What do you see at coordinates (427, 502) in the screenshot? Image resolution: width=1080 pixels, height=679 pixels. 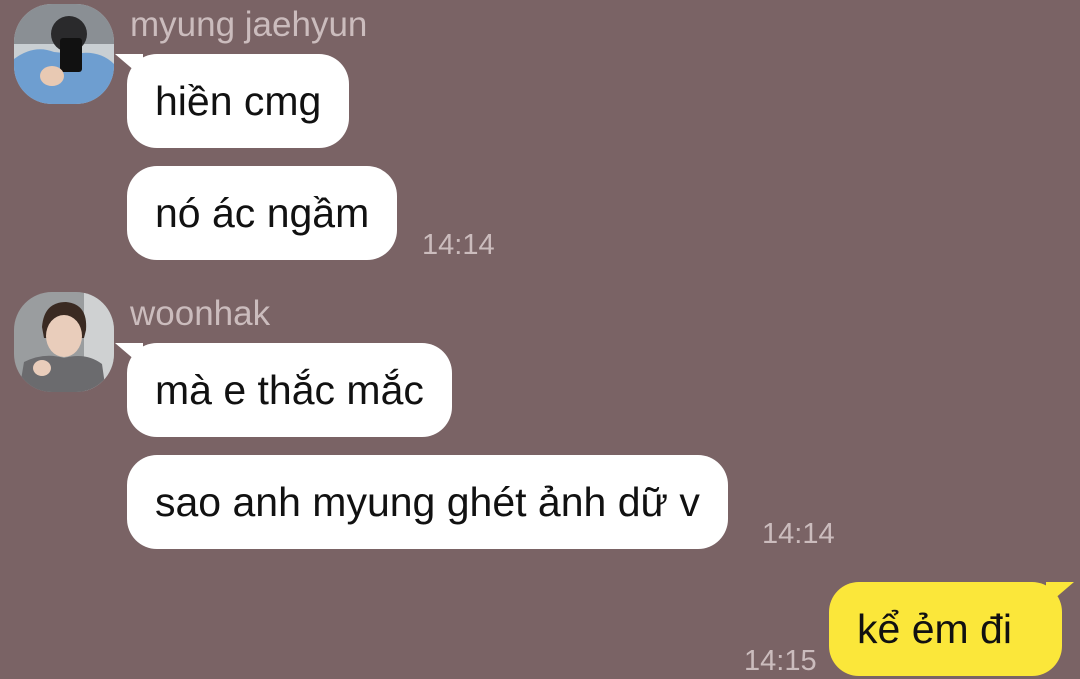 I see `message-bubble: sao anh myung ghét ảnh dữ v` at bounding box center [427, 502].